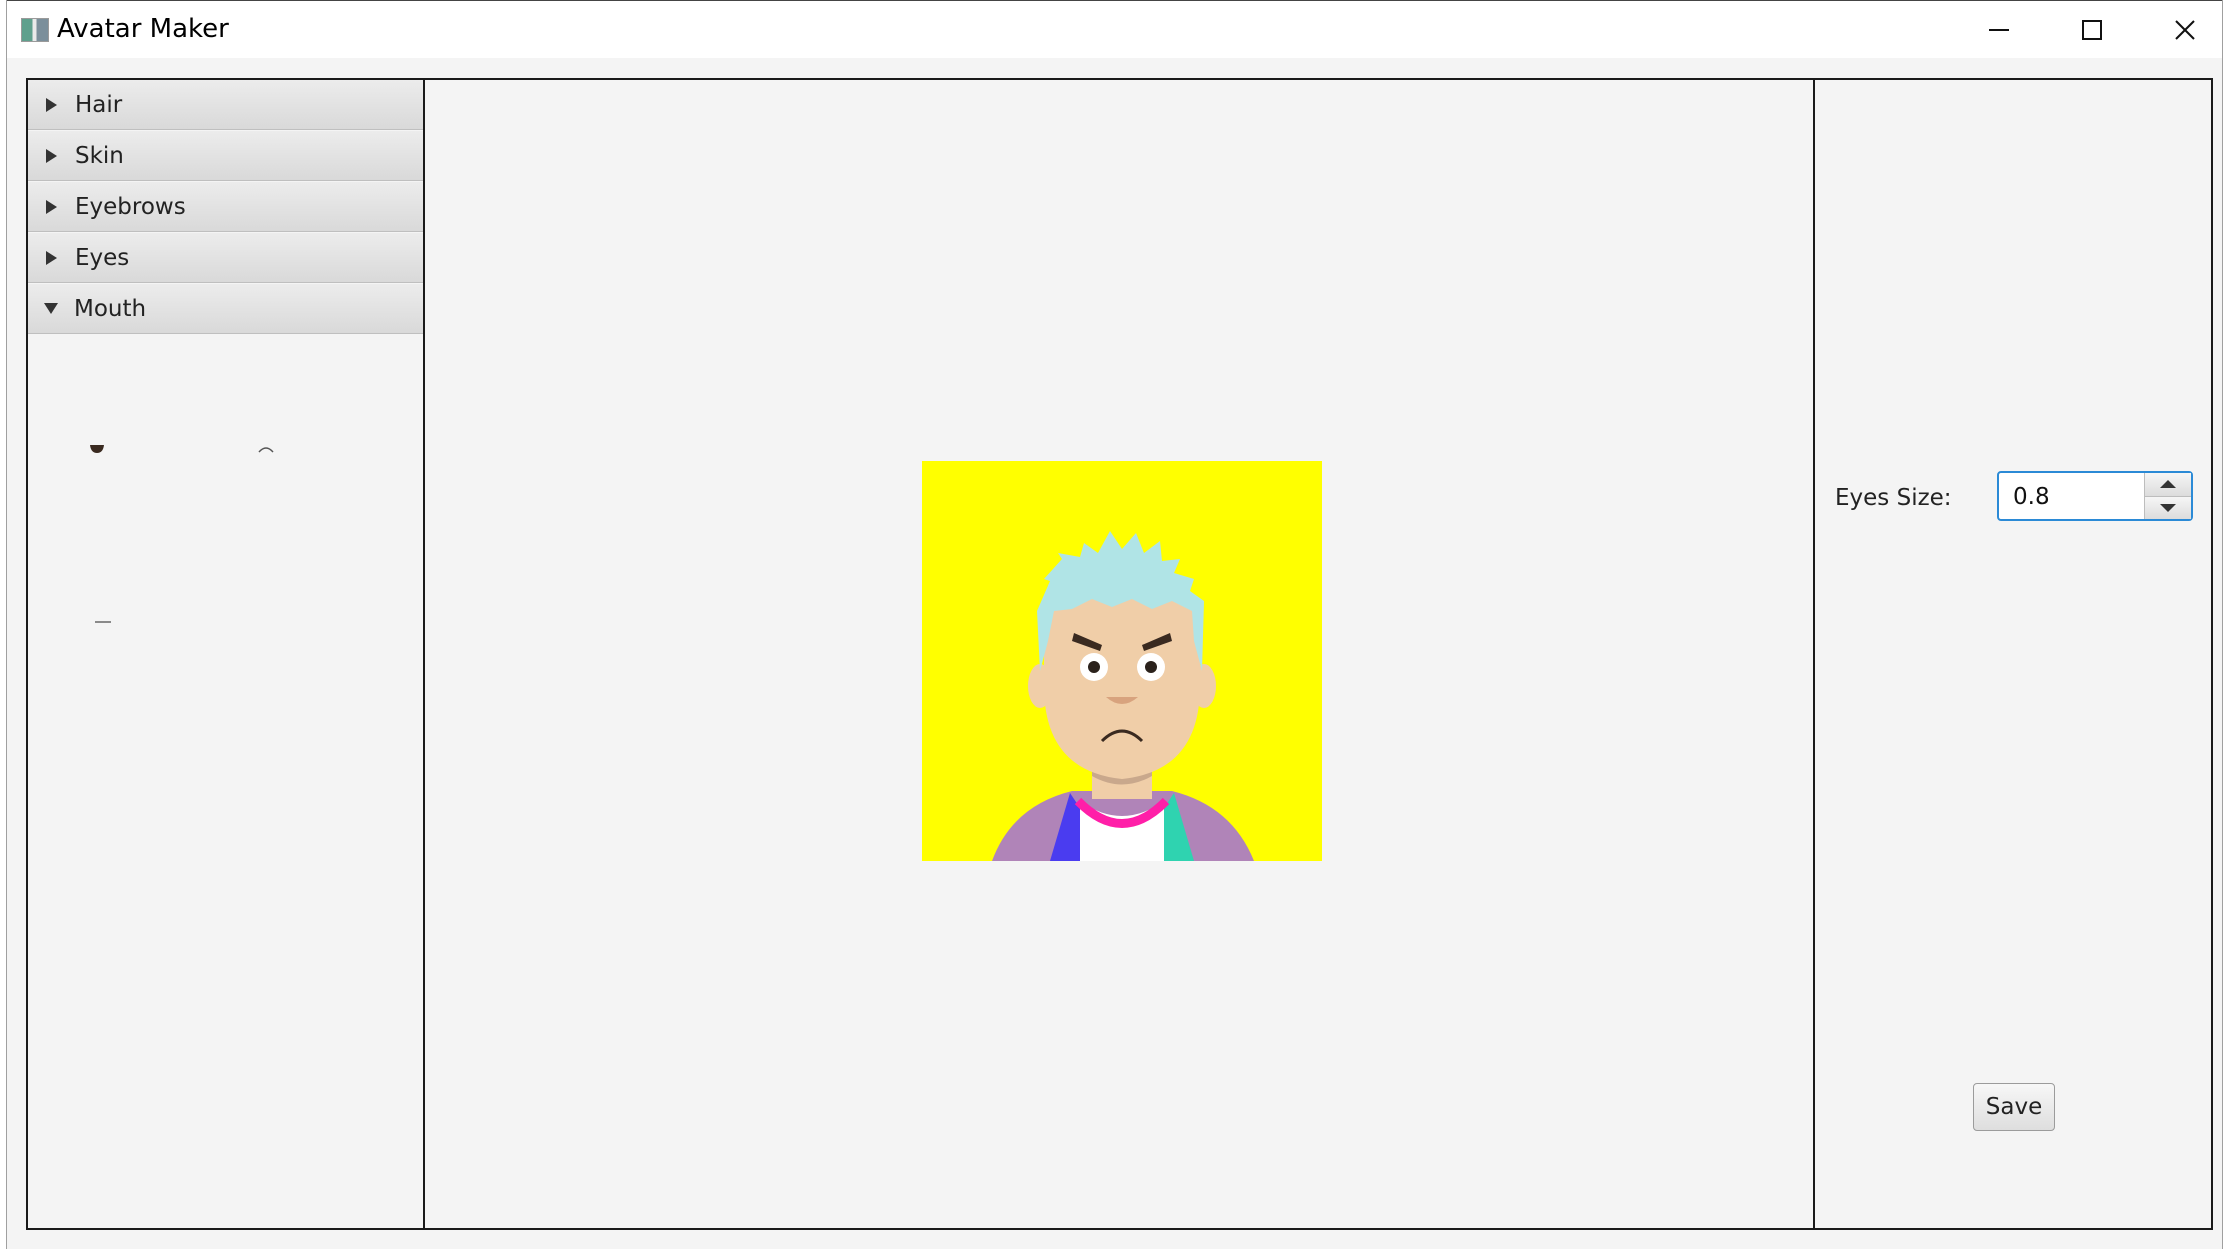 This screenshot has height=1249, width=2229. I want to click on minimize-button, so click(1999, 30).